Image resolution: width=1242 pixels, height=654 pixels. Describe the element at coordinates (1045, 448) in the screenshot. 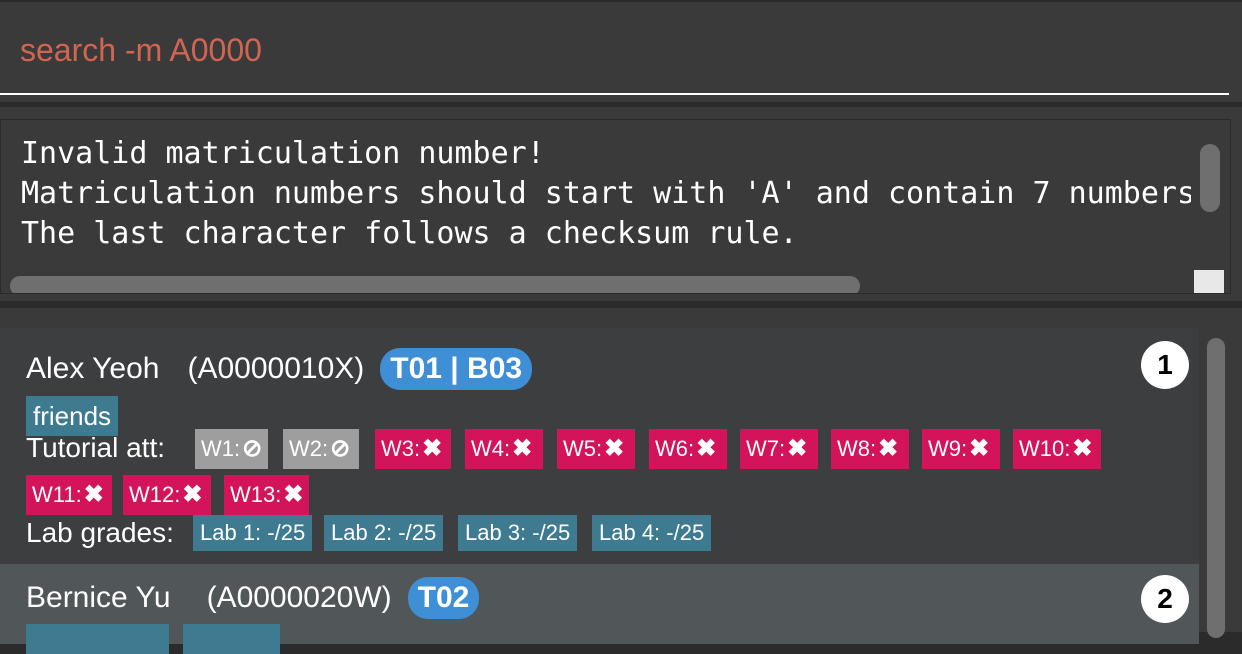

I see `attendance-week: W10:` at that location.